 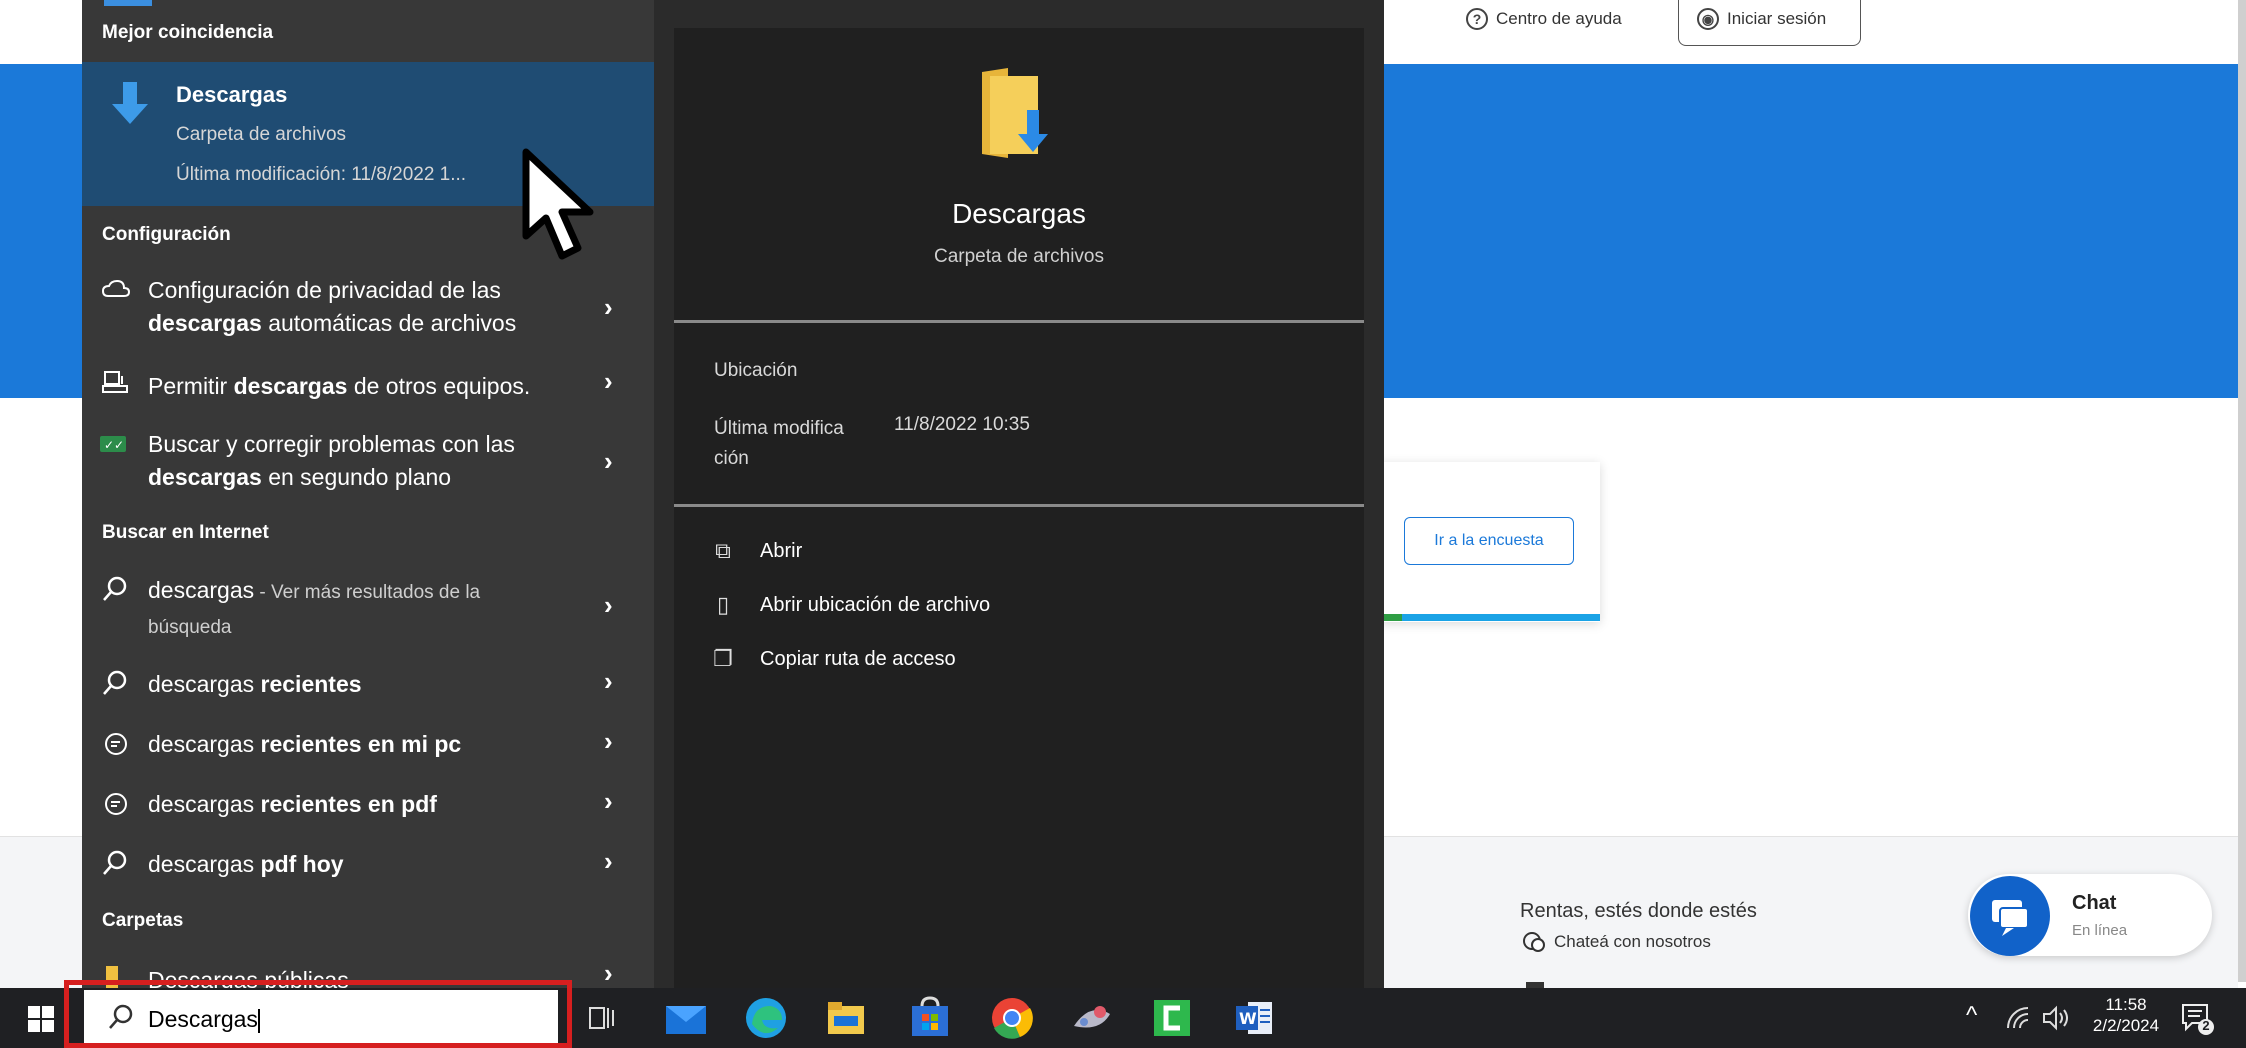 I want to click on settings-item-other-devices-pre: Permitir, so click(x=191, y=386).